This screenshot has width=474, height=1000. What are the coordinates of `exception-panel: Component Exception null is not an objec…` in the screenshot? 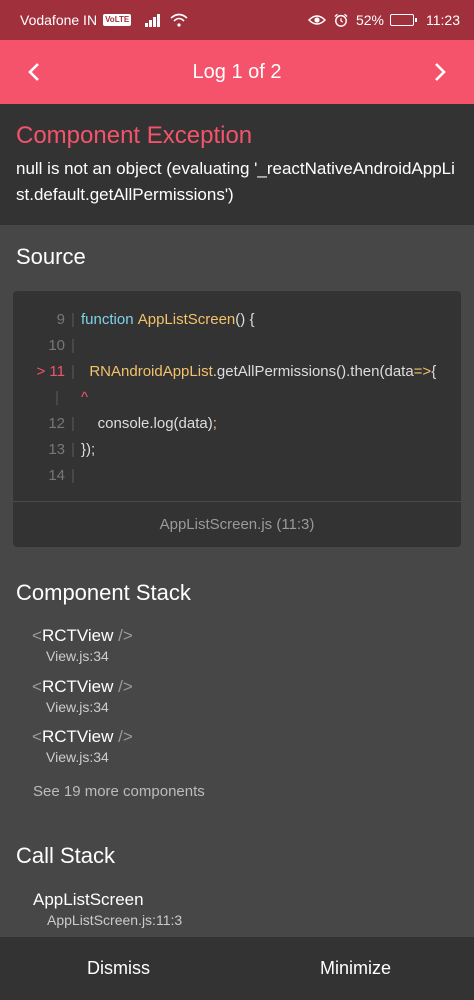 It's located at (237, 164).